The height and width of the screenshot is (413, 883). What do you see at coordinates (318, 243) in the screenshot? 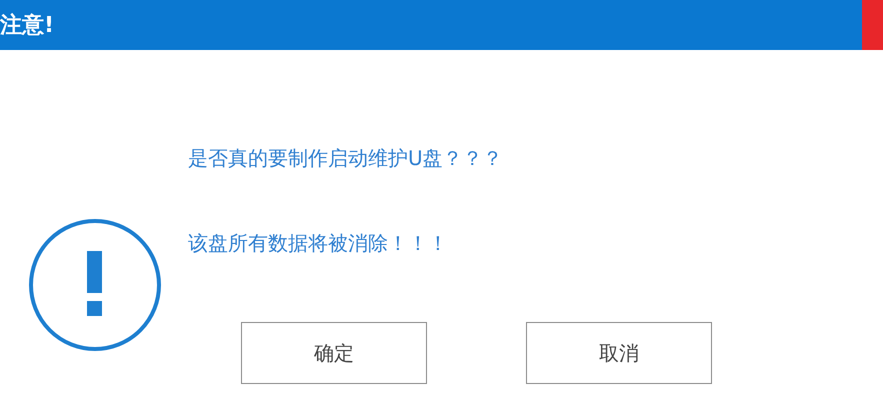
I see `message-text: 该盘所有数据将被消除！！！` at bounding box center [318, 243].